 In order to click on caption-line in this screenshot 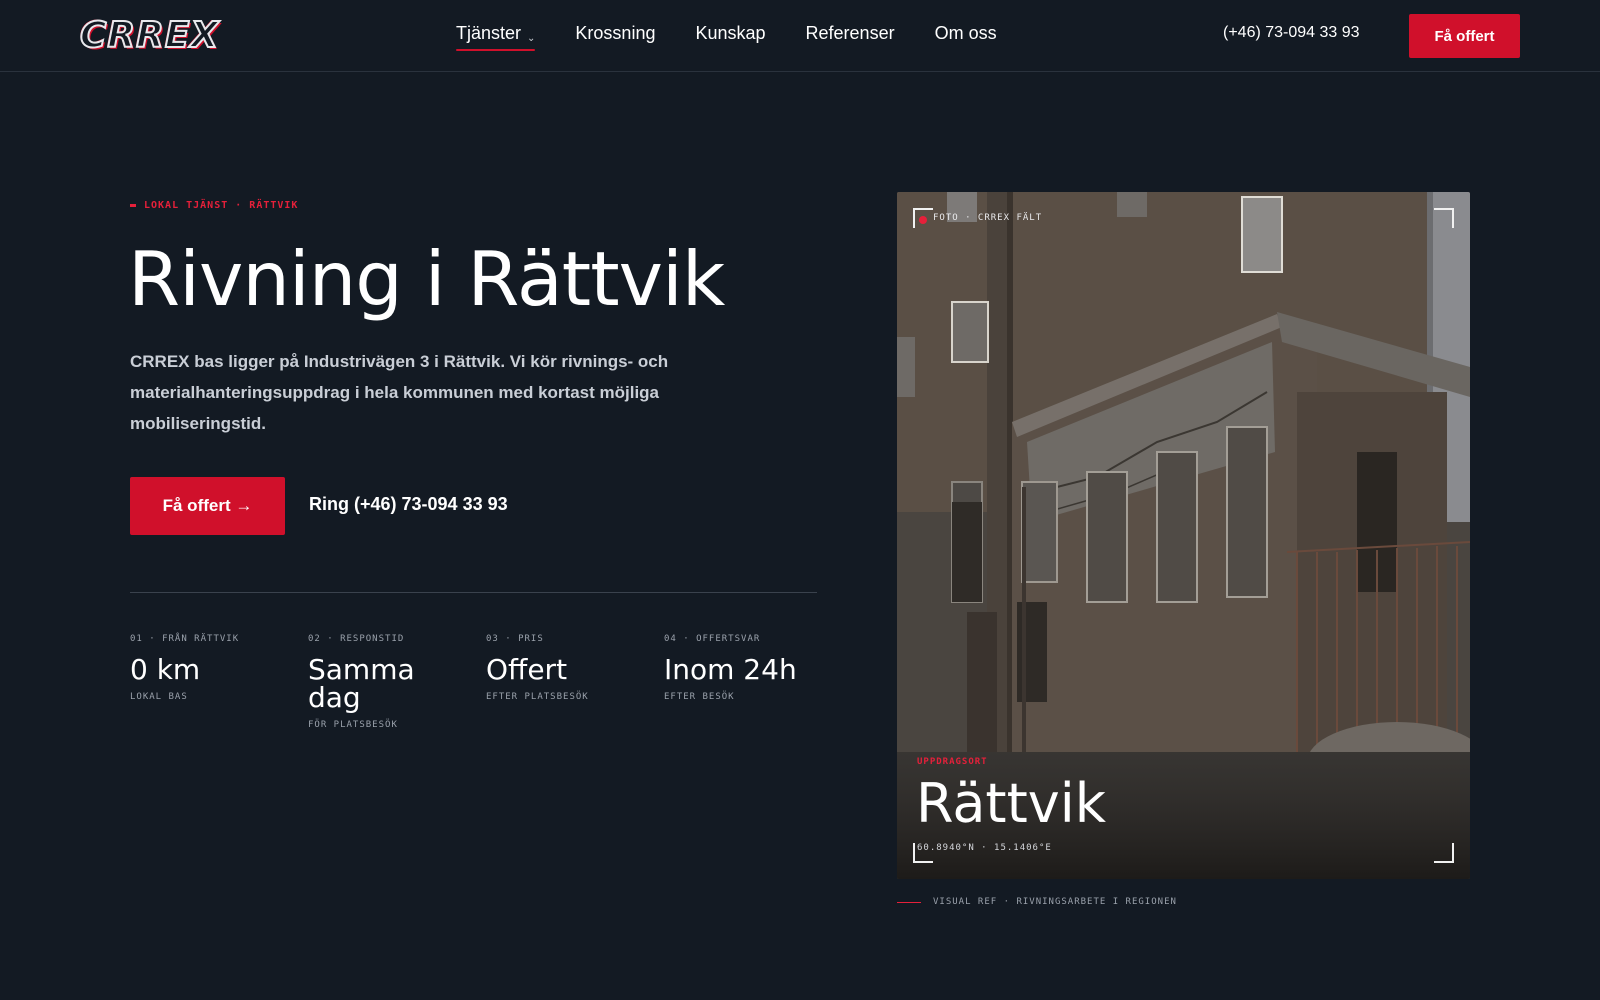, I will do `click(909, 902)`.